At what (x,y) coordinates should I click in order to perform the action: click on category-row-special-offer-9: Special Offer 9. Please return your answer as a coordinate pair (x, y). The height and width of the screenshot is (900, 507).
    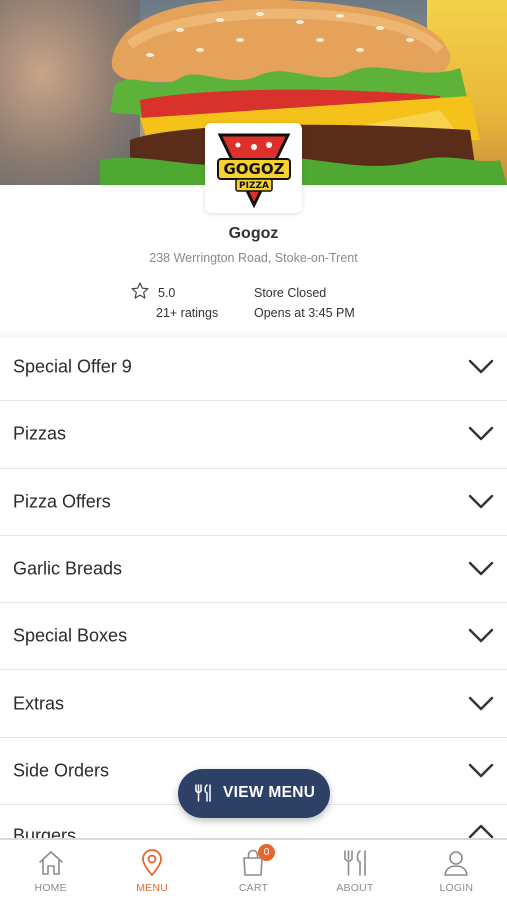
    Looking at the image, I should click on (253, 368).